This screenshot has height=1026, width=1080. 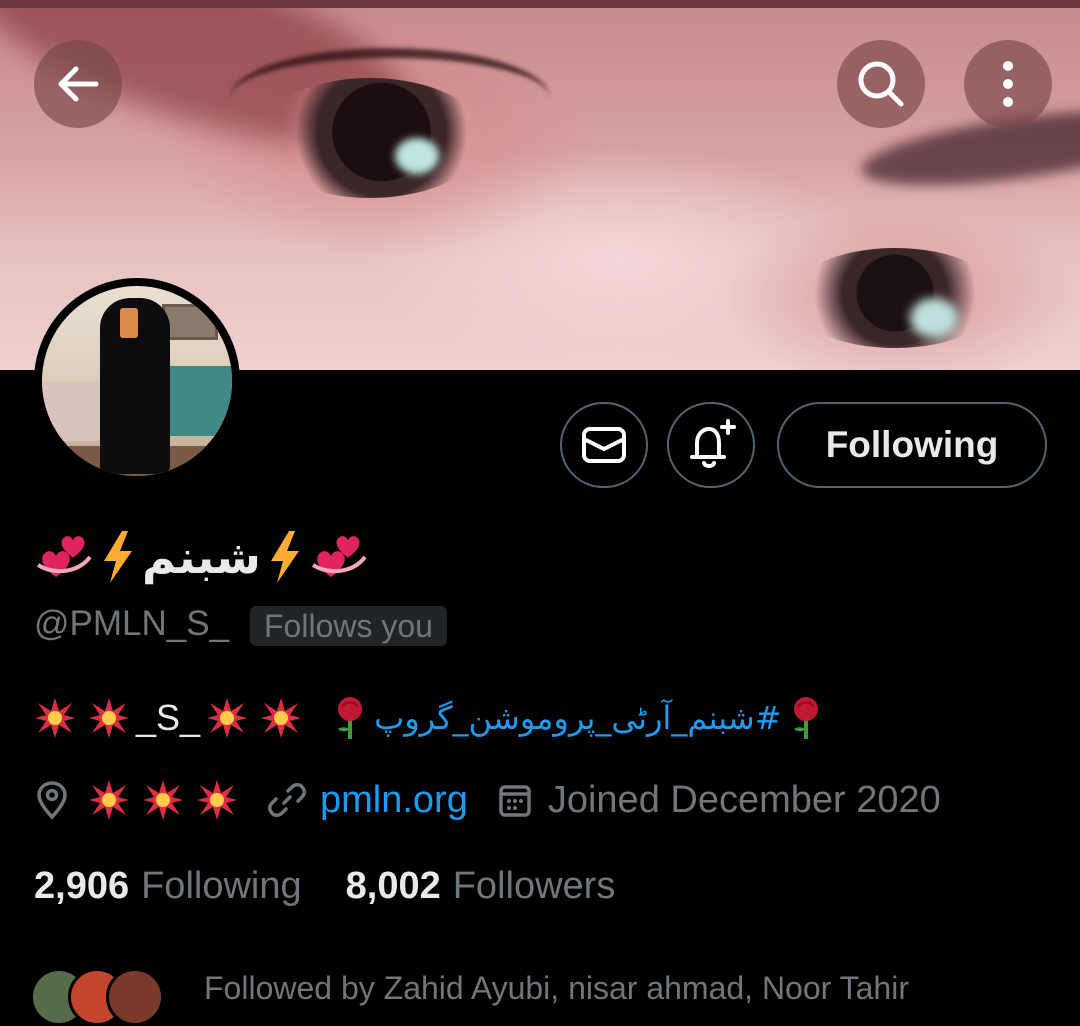 What do you see at coordinates (221, 885) in the screenshot?
I see `following-label: Following` at bounding box center [221, 885].